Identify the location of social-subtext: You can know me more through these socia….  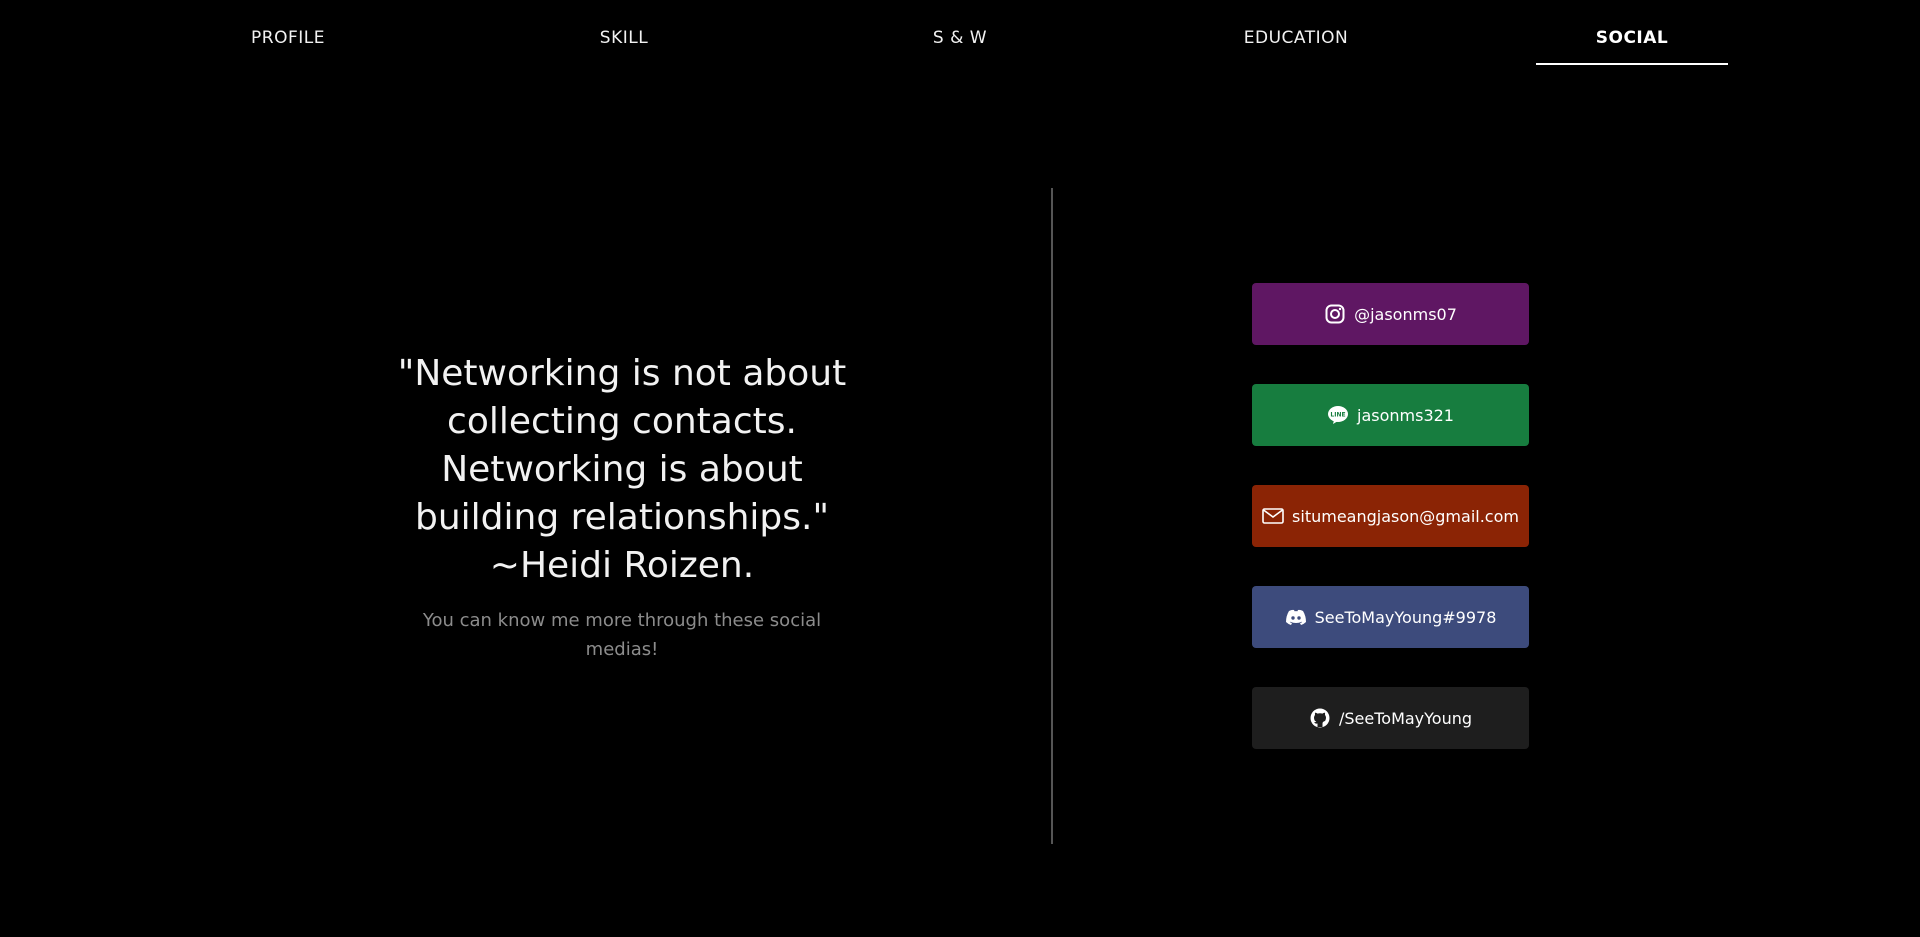
(622, 635).